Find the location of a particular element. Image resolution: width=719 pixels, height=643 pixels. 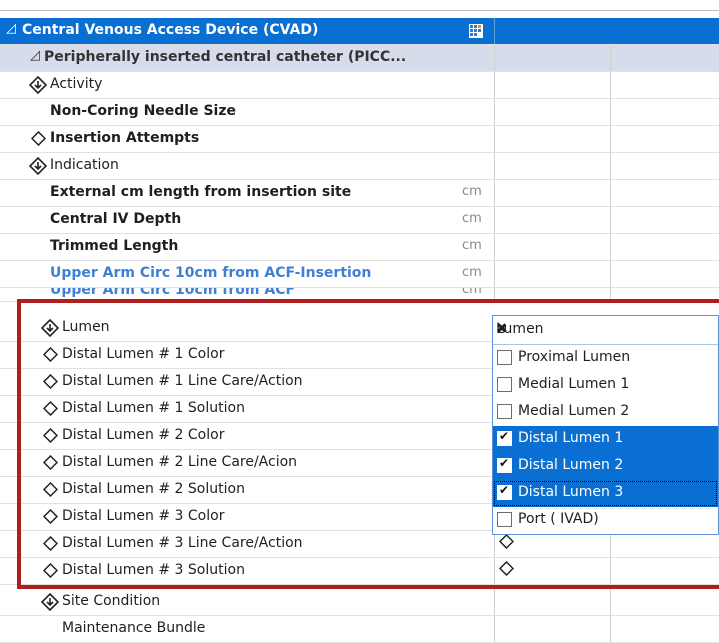

row-indication: Indication is located at coordinates (359, 166).